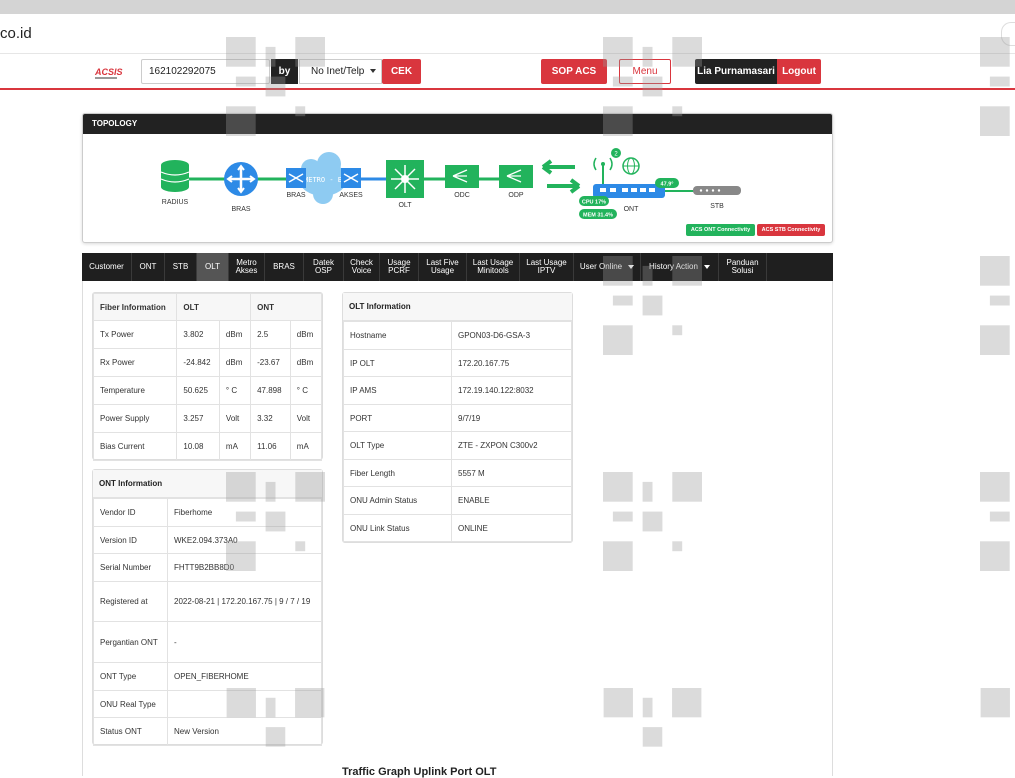 Image resolution: width=1015 pixels, height=778 pixels. I want to click on row-label: Vendor ID, so click(130, 512).